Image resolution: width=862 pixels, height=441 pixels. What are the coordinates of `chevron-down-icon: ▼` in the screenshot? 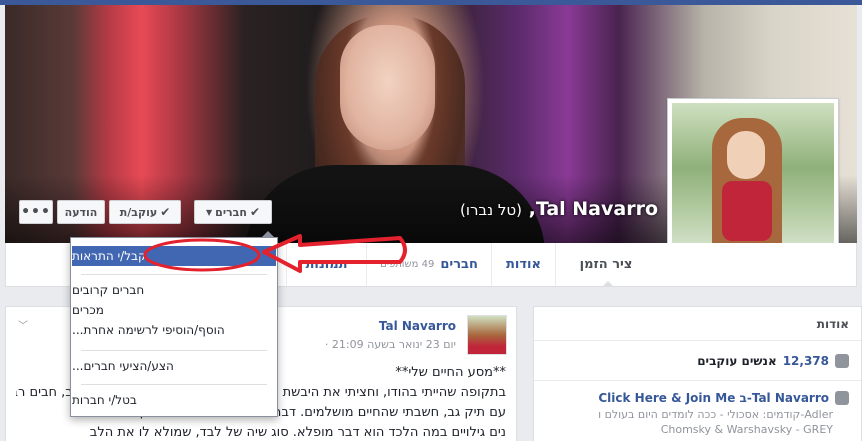 It's located at (209, 212).